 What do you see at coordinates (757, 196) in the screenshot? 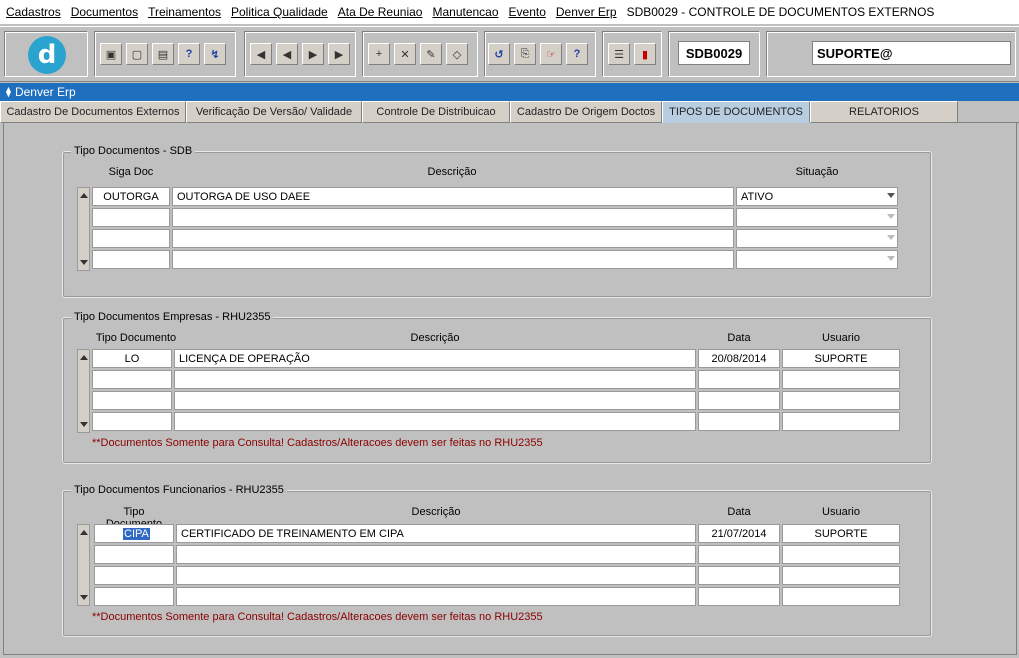
I see `sdb-status-value: ATIVO` at bounding box center [757, 196].